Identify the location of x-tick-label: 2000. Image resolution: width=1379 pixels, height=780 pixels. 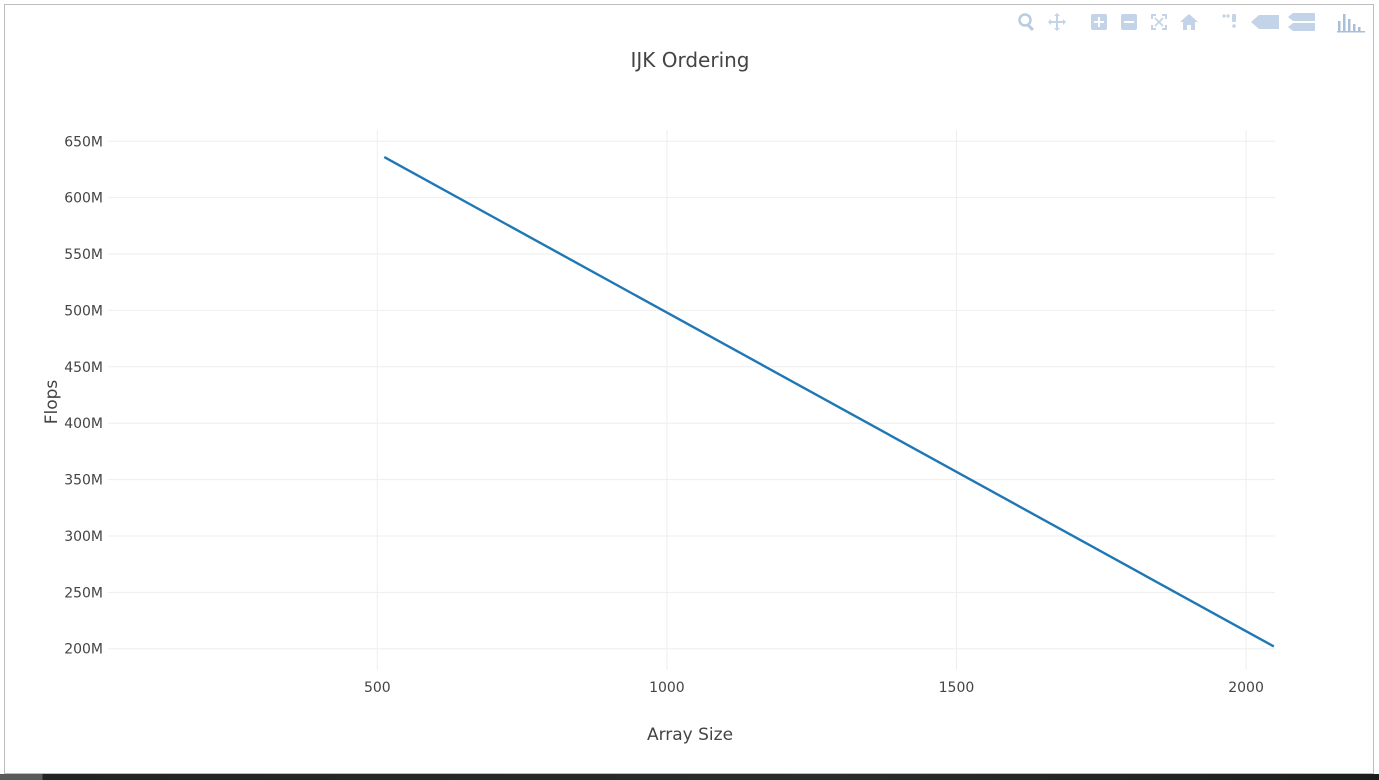
(1246, 688).